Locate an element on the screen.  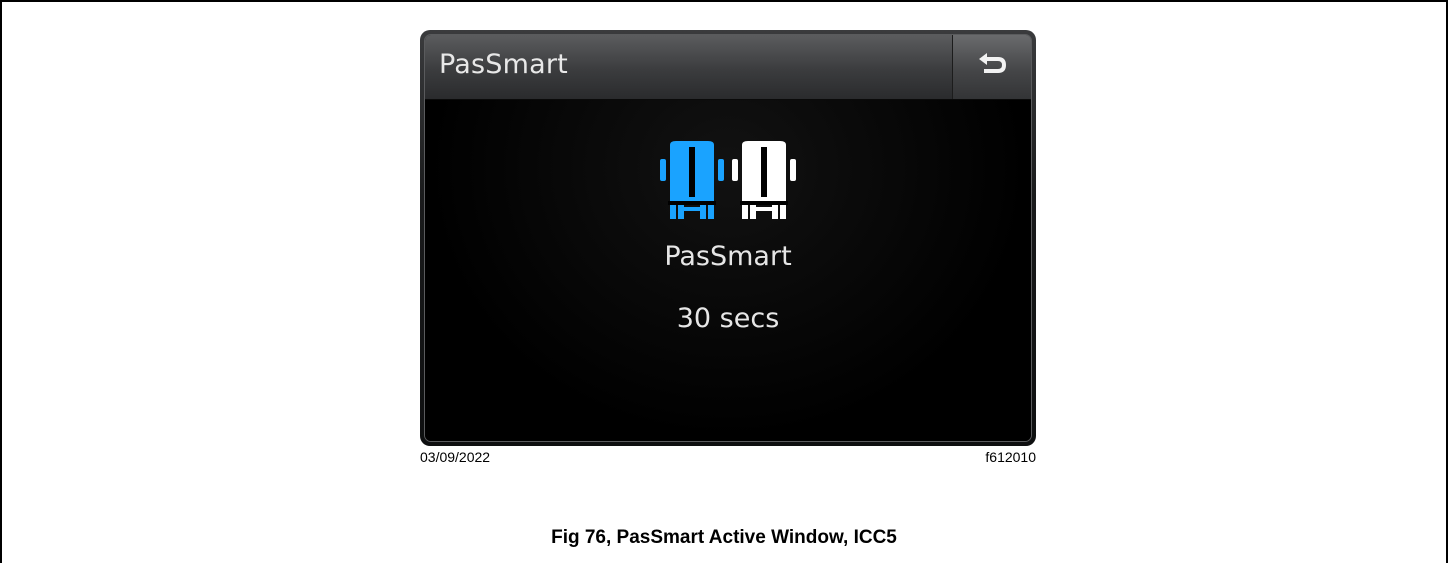
figure-date: 03/09/2022 is located at coordinates (455, 457).